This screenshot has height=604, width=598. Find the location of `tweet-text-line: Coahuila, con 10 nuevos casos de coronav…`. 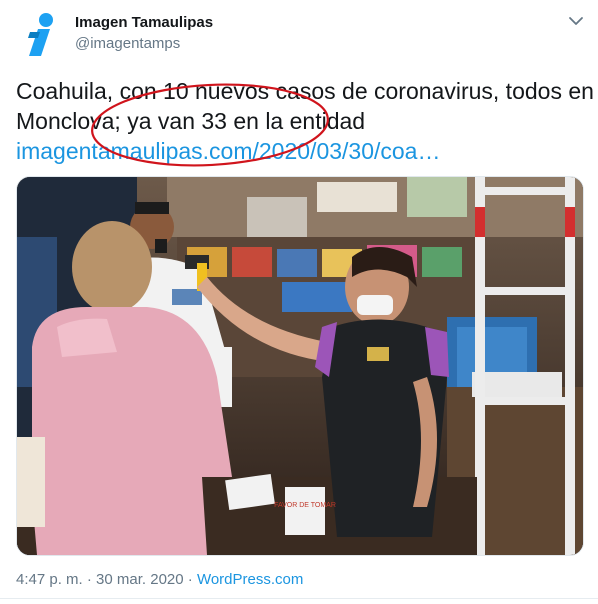

tweet-text-line: Coahuila, con 10 nuevos casos de coronav… is located at coordinates (305, 91).